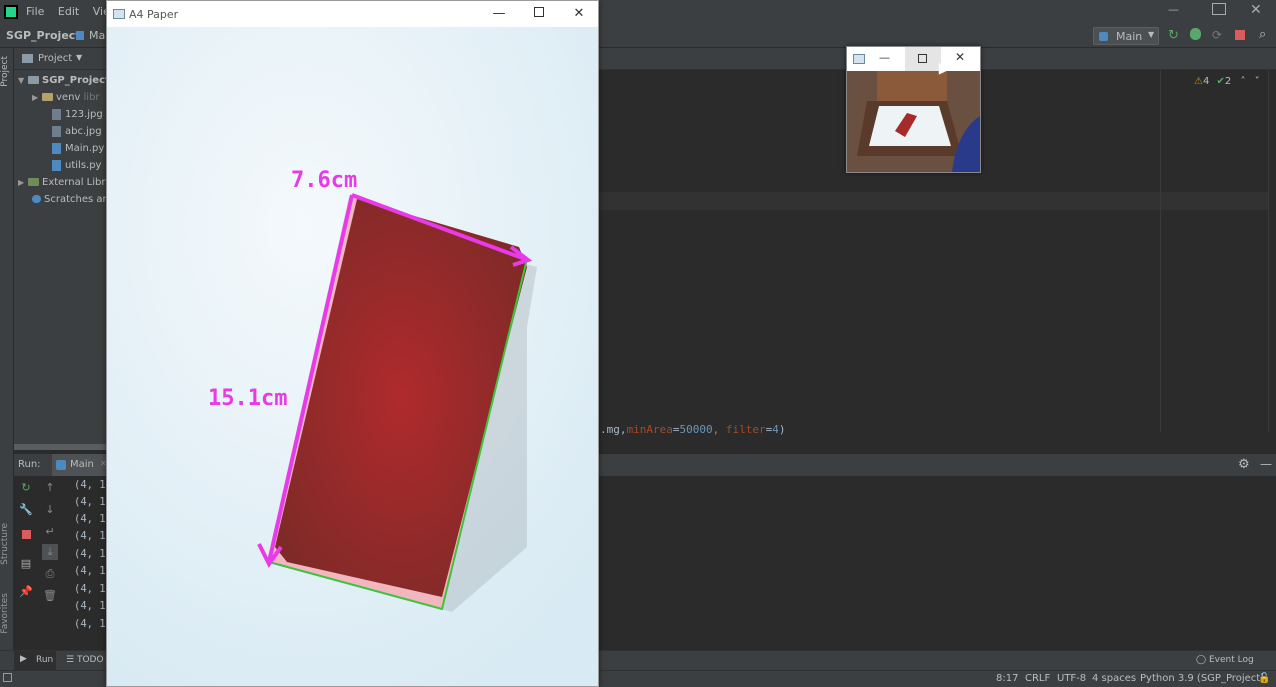 The image size is (1276, 687). I want to click on play-icon: ▶, so click(23, 659).